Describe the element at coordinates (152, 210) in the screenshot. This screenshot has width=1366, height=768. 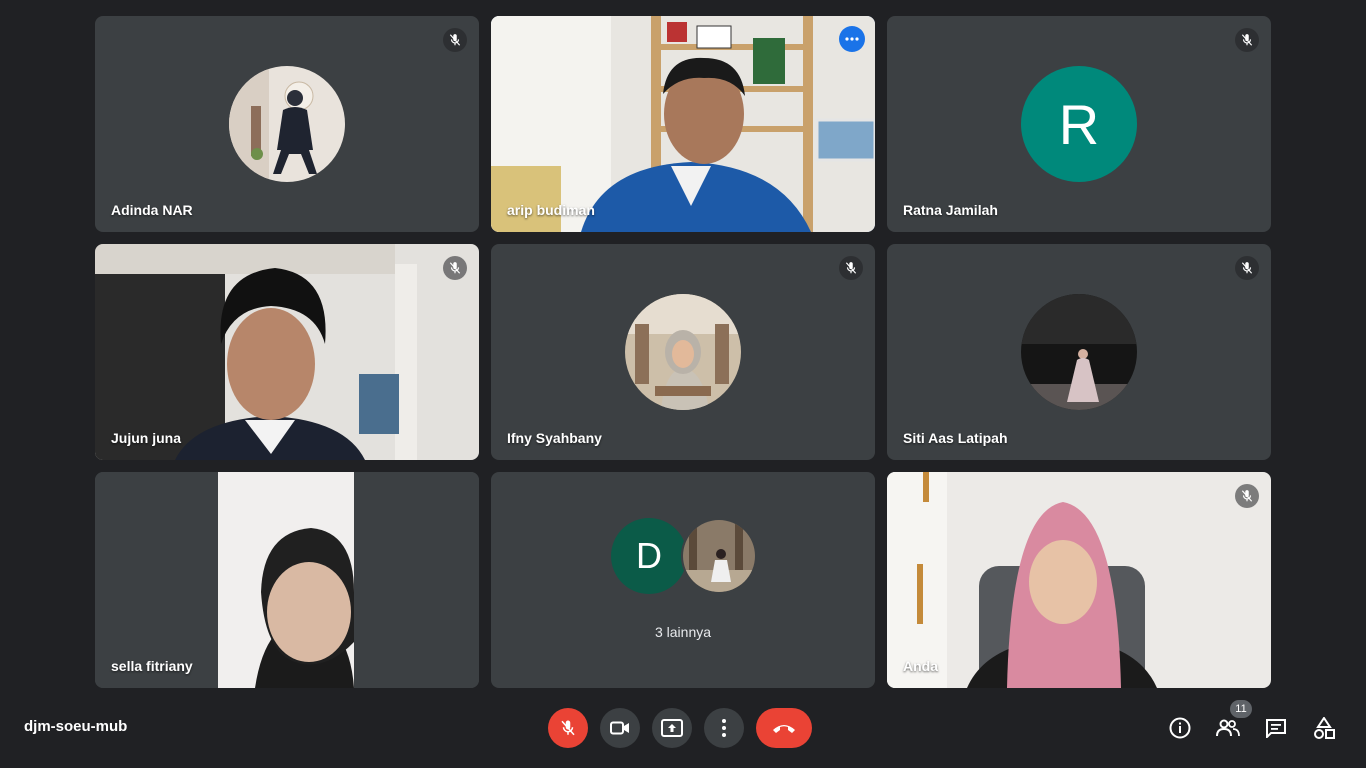
I see `participant-name: Adinda NAR` at that location.